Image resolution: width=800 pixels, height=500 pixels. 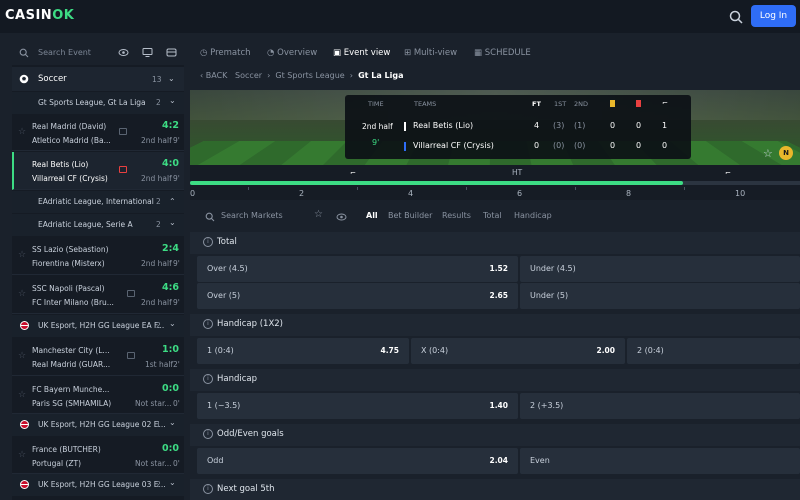 I want to click on market-search-input: Search Markets, so click(x=252, y=215).